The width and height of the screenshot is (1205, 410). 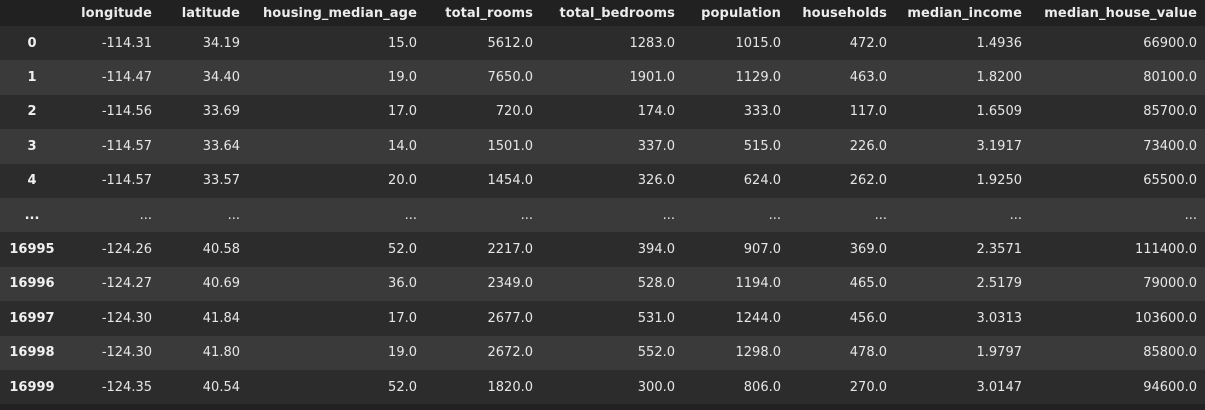 I want to click on cell-latitude: 40.58, so click(x=221, y=250).